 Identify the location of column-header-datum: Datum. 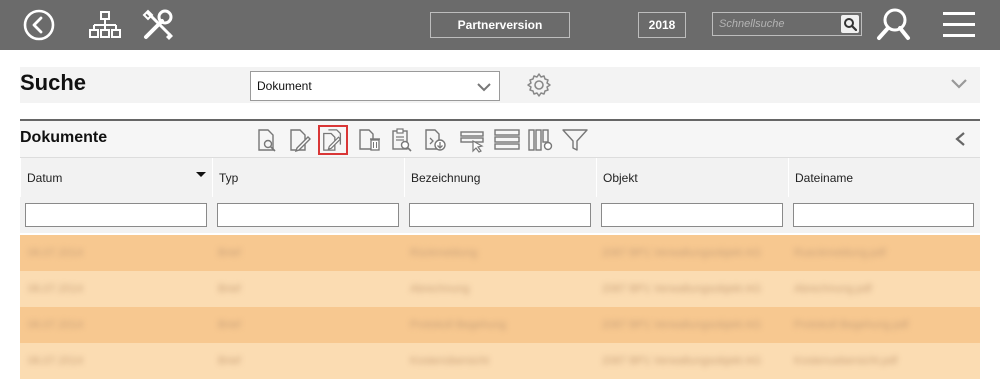
(116, 178).